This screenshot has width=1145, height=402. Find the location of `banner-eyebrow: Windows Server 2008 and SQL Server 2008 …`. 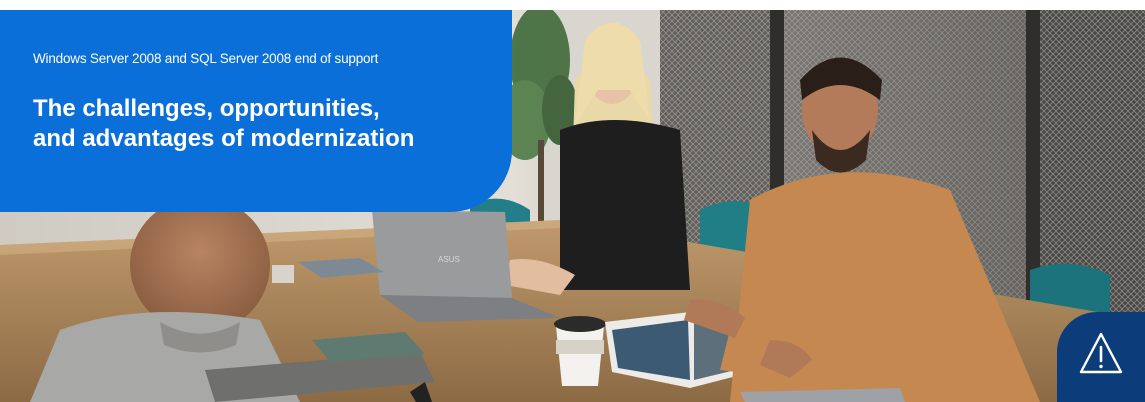

banner-eyebrow: Windows Server 2008 and SQL Server 2008 … is located at coordinates (206, 58).